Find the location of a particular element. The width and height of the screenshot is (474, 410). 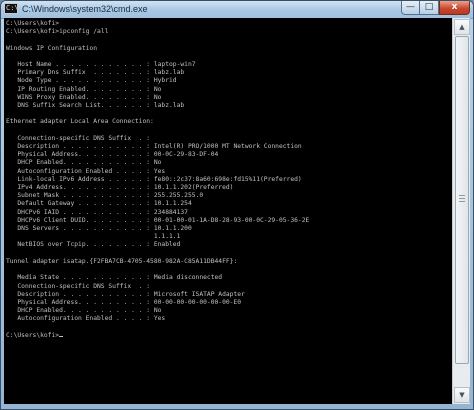

console-line: Media State . . . . . . . . . . . is located at coordinates (114, 278).